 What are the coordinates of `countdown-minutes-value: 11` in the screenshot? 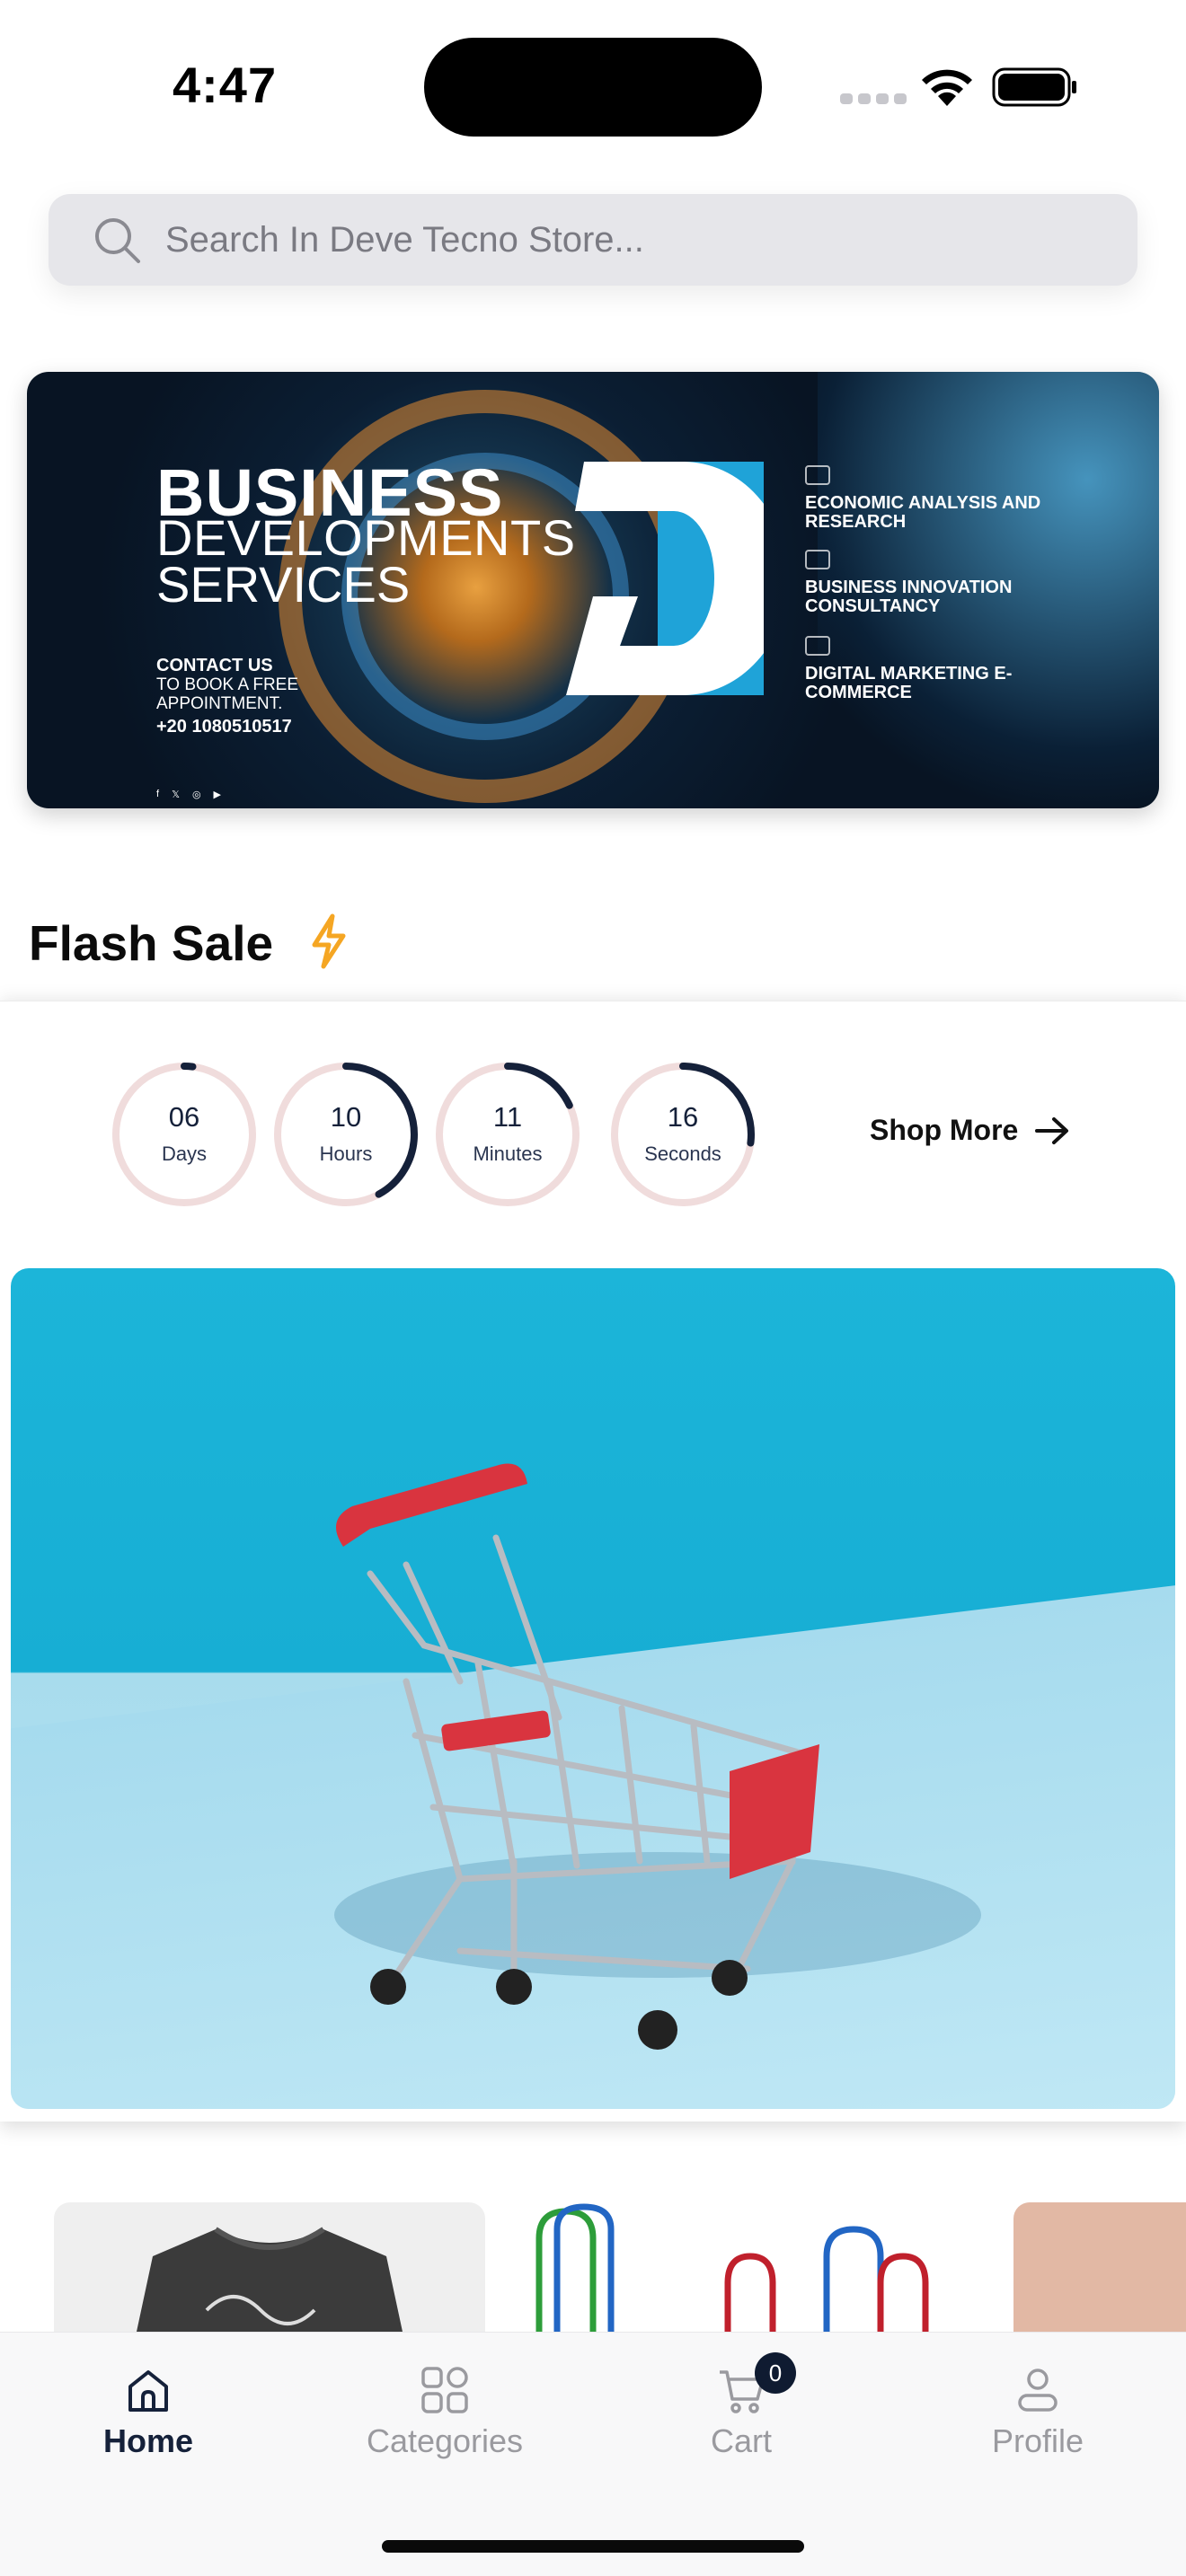 It's located at (508, 1117).